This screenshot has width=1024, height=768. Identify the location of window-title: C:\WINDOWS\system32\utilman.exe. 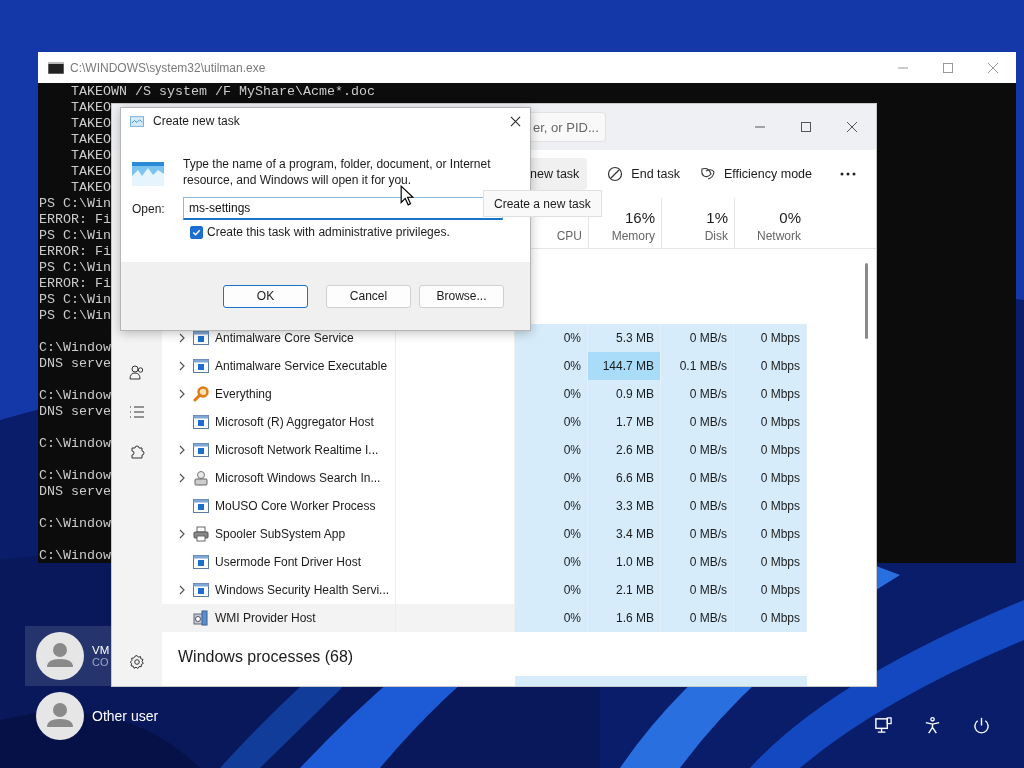
(168, 67).